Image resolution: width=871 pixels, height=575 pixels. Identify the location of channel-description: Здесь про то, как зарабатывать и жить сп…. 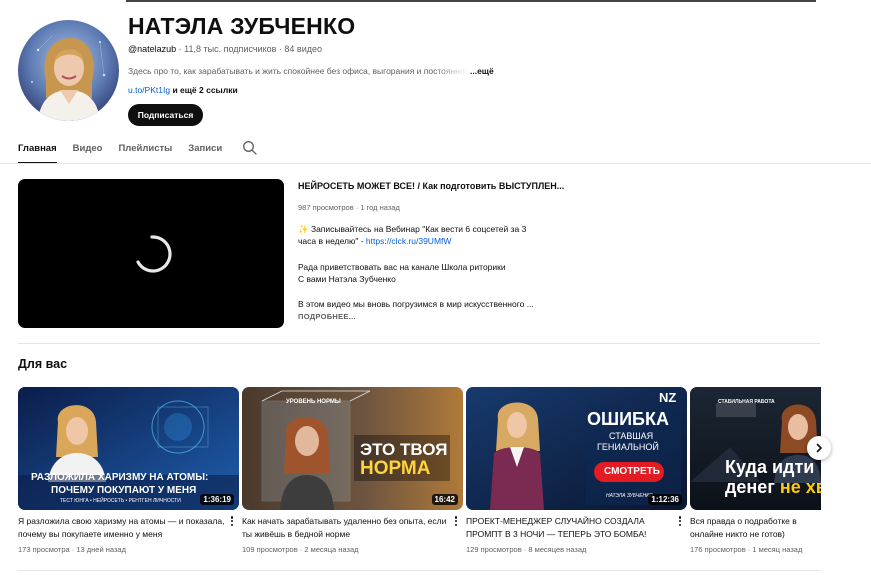
(311, 71).